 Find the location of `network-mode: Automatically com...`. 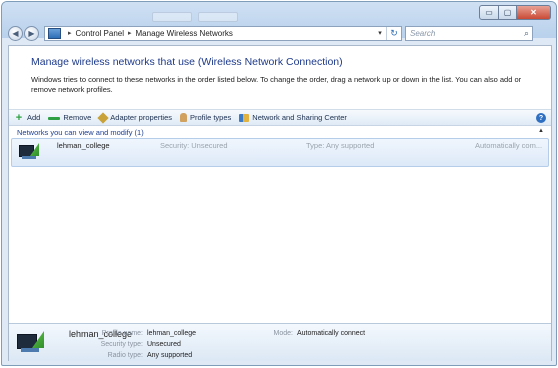

network-mode: Automatically com... is located at coordinates (509, 145).